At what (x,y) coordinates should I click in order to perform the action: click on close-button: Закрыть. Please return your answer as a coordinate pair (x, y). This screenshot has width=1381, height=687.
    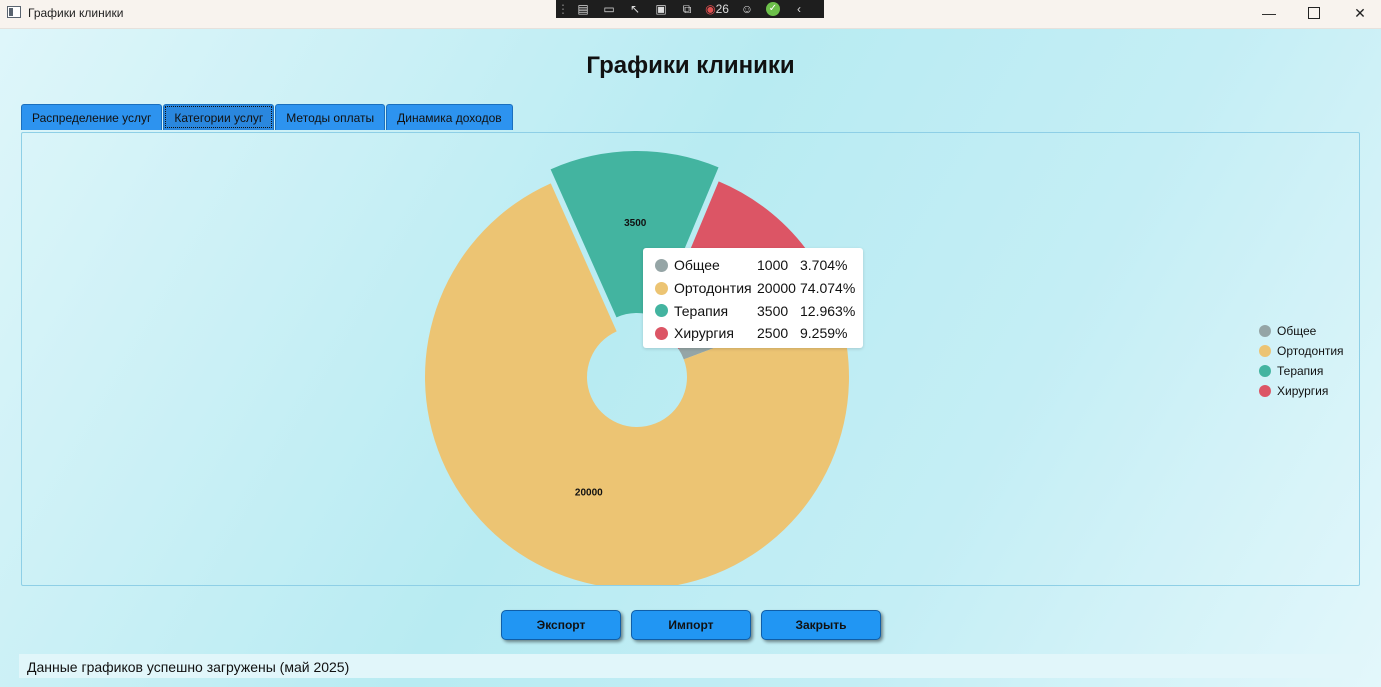
    Looking at the image, I should click on (821, 625).